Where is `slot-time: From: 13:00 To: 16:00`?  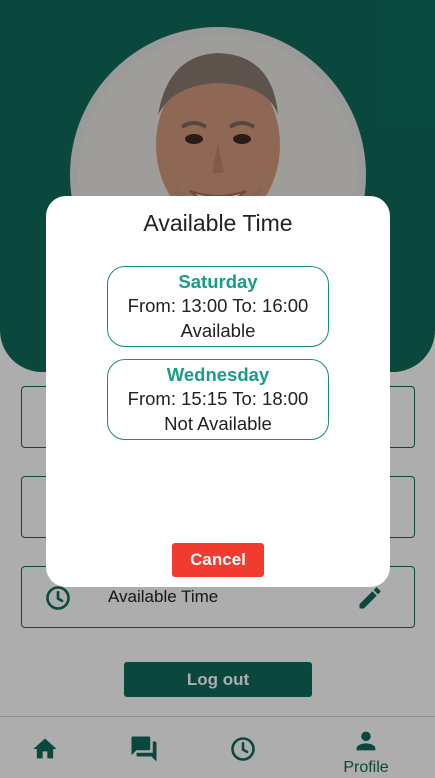
slot-time: From: 13:00 To: 16:00 is located at coordinates (218, 305).